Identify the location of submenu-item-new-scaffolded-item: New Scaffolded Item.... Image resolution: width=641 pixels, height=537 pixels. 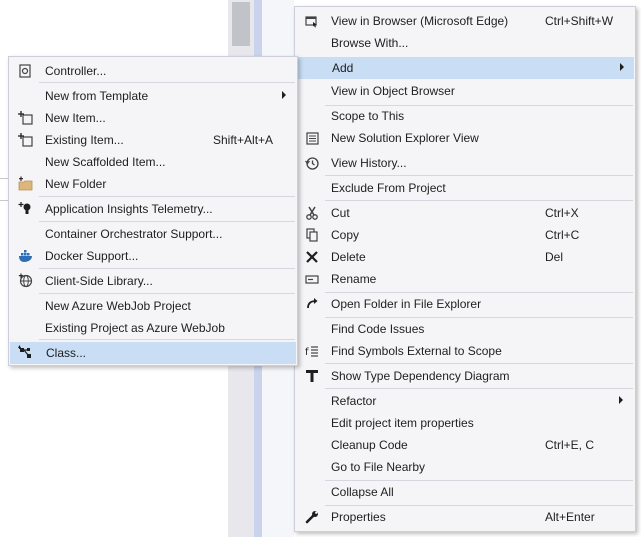
(153, 162).